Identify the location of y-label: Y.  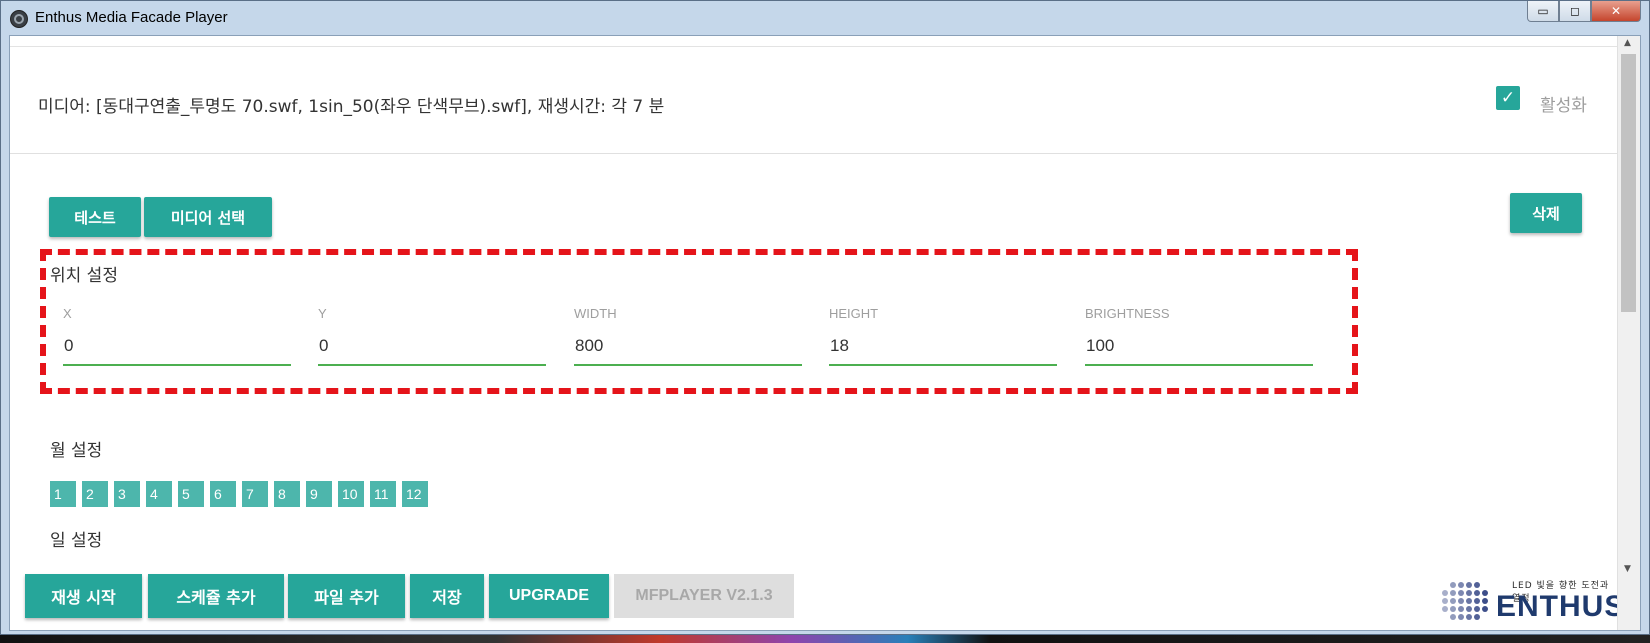
(322, 313).